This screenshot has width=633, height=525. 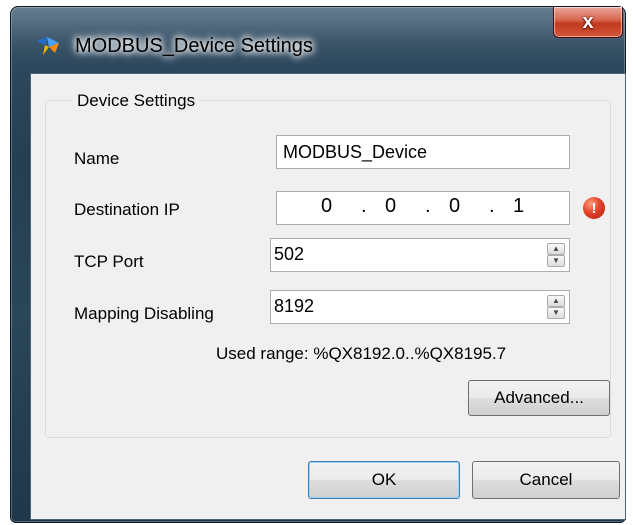 What do you see at coordinates (420, 307) in the screenshot?
I see `mapping-disabling-spinner: 8192 ▲ ▼` at bounding box center [420, 307].